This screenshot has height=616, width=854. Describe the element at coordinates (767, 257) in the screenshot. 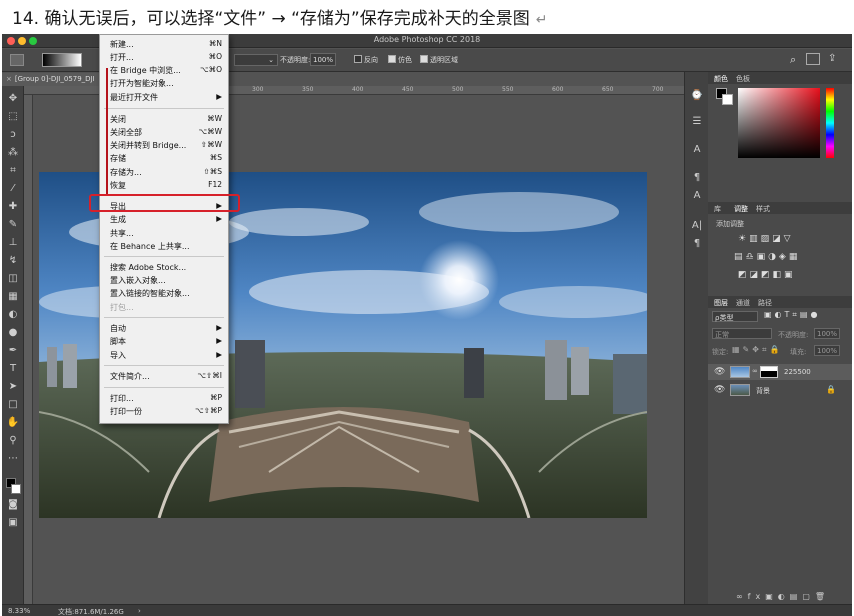

I see `adjustment-icons-row-2: ▤♎▣◑◈▦` at that location.